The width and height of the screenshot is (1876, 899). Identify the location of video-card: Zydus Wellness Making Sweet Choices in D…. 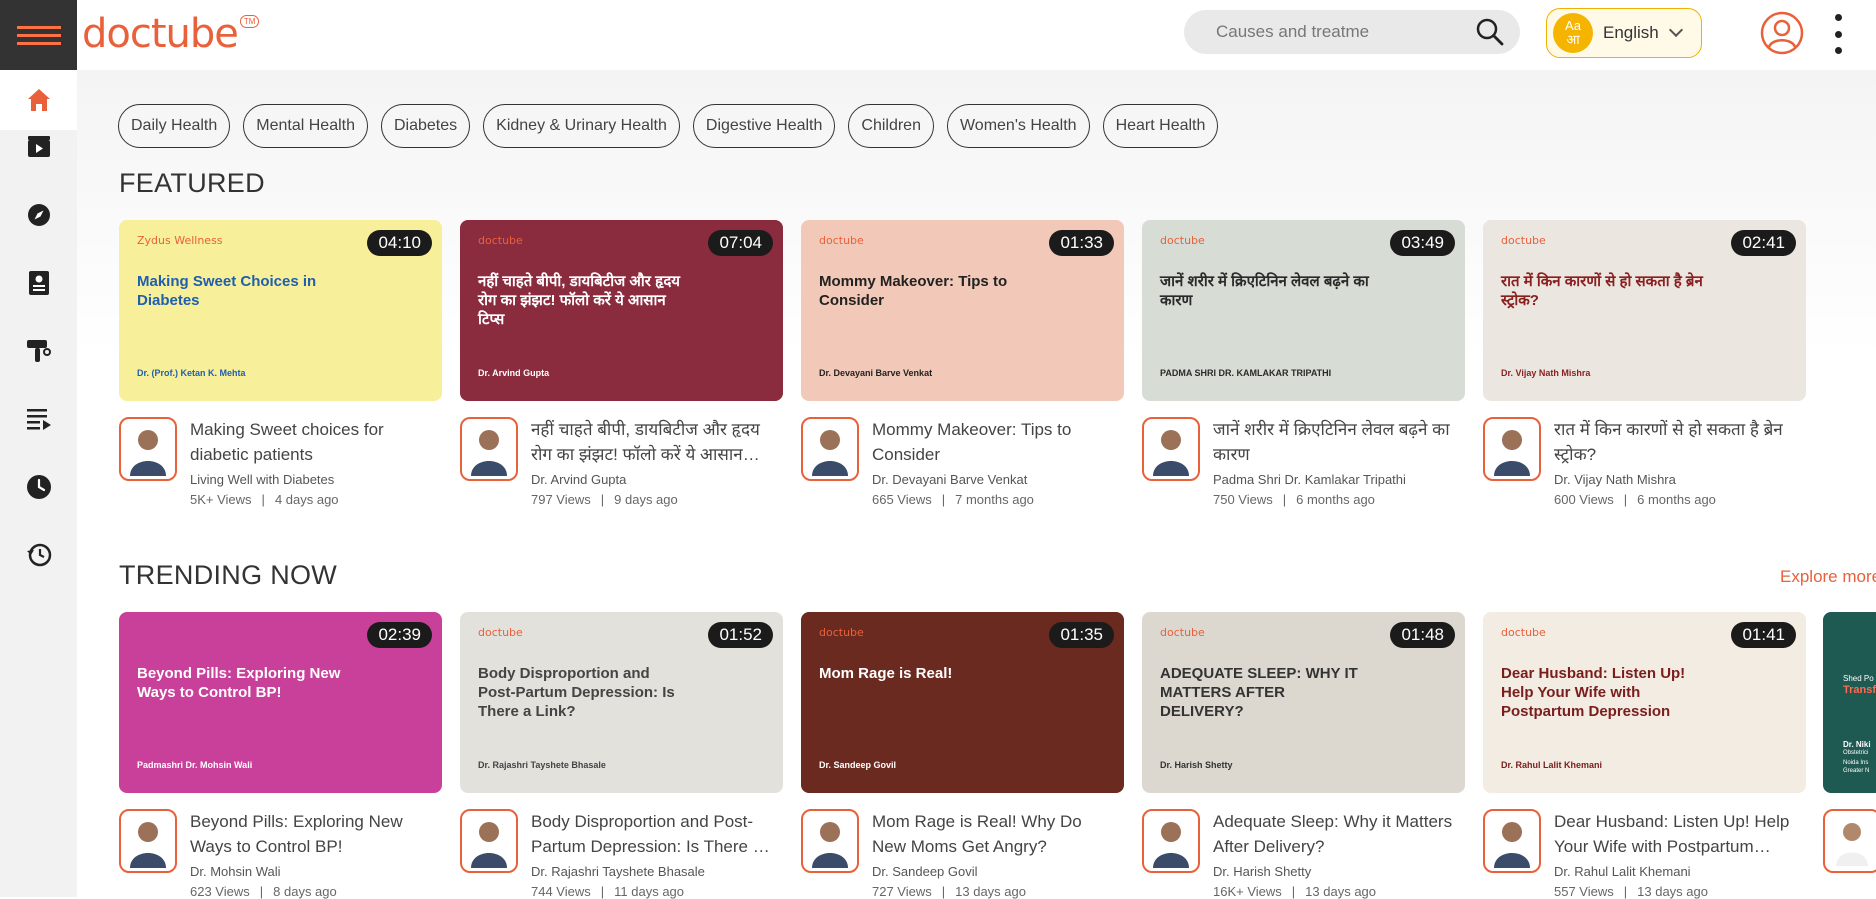
(280, 363).